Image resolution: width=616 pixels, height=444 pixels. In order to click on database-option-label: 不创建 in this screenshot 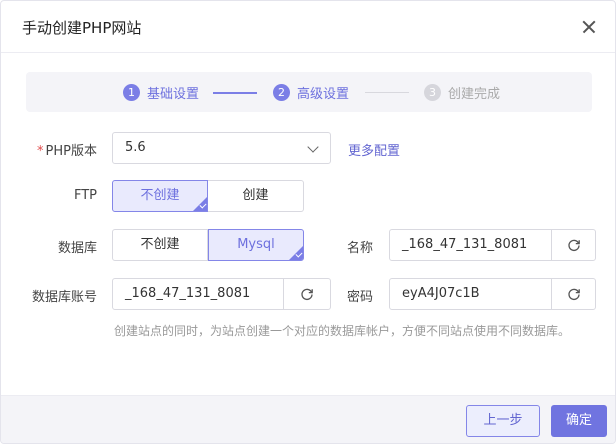, I will do `click(160, 244)`.